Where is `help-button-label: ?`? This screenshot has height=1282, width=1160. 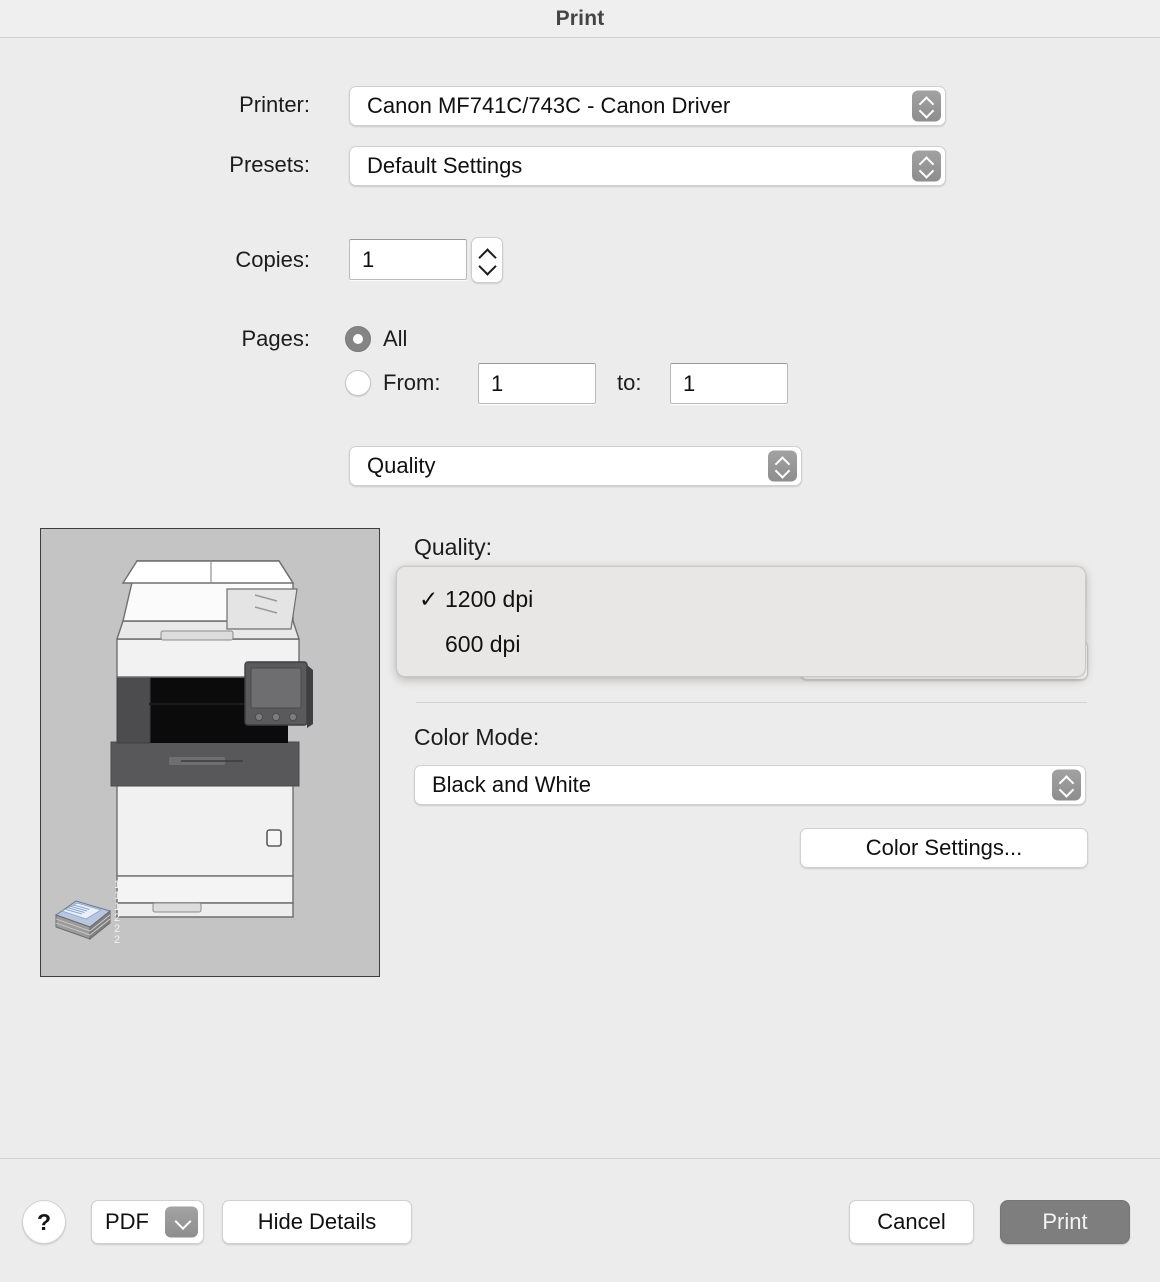
help-button-label: ? is located at coordinates (44, 1221).